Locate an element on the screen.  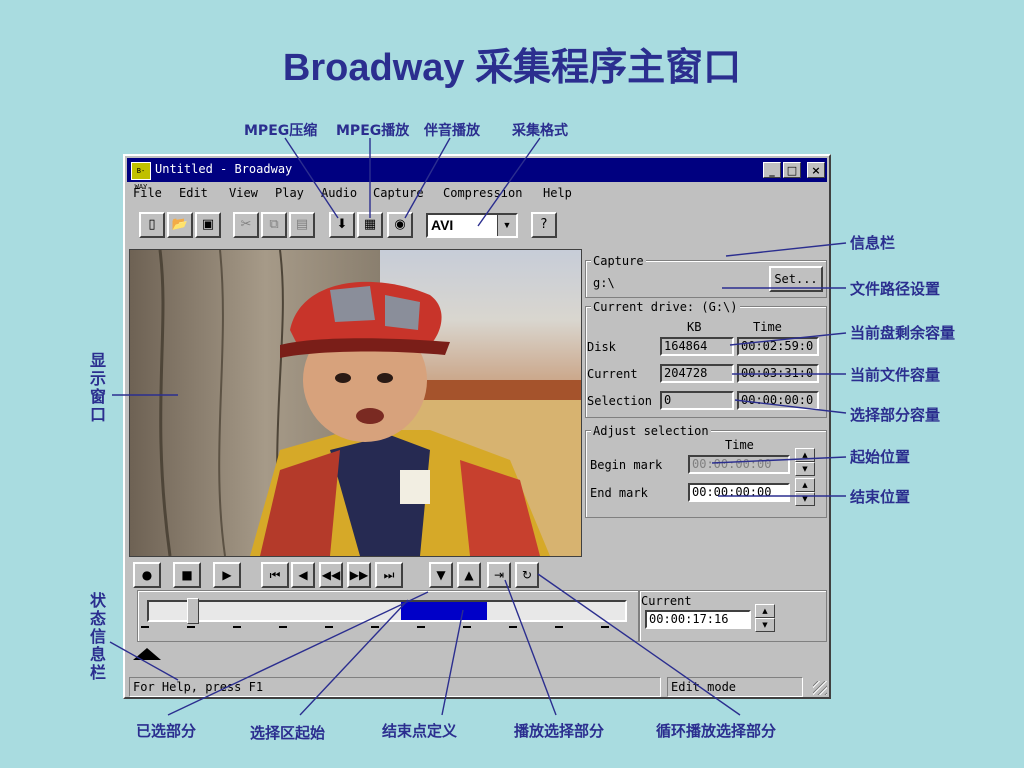
callout-audio-play: 伴音播放 is located at coordinates (452, 131).